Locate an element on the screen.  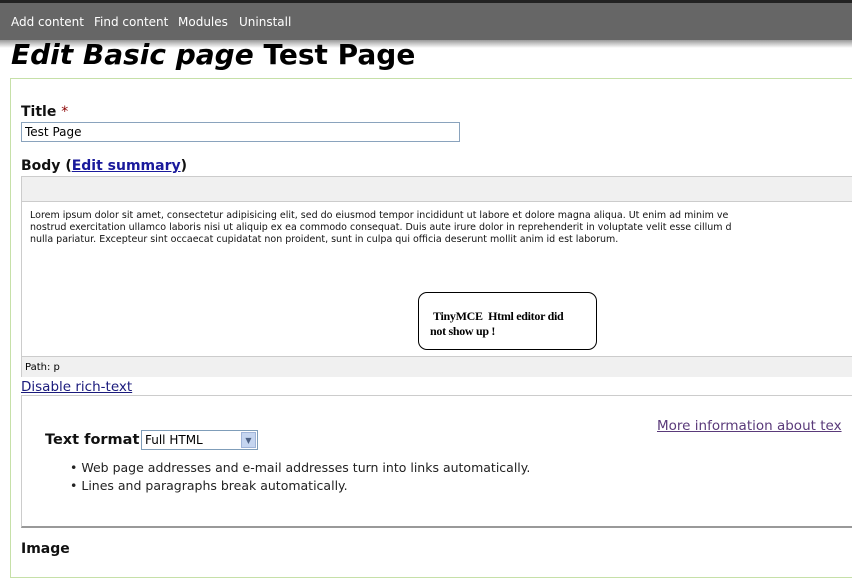
chevron-down-icon: ▼ is located at coordinates (248, 440).